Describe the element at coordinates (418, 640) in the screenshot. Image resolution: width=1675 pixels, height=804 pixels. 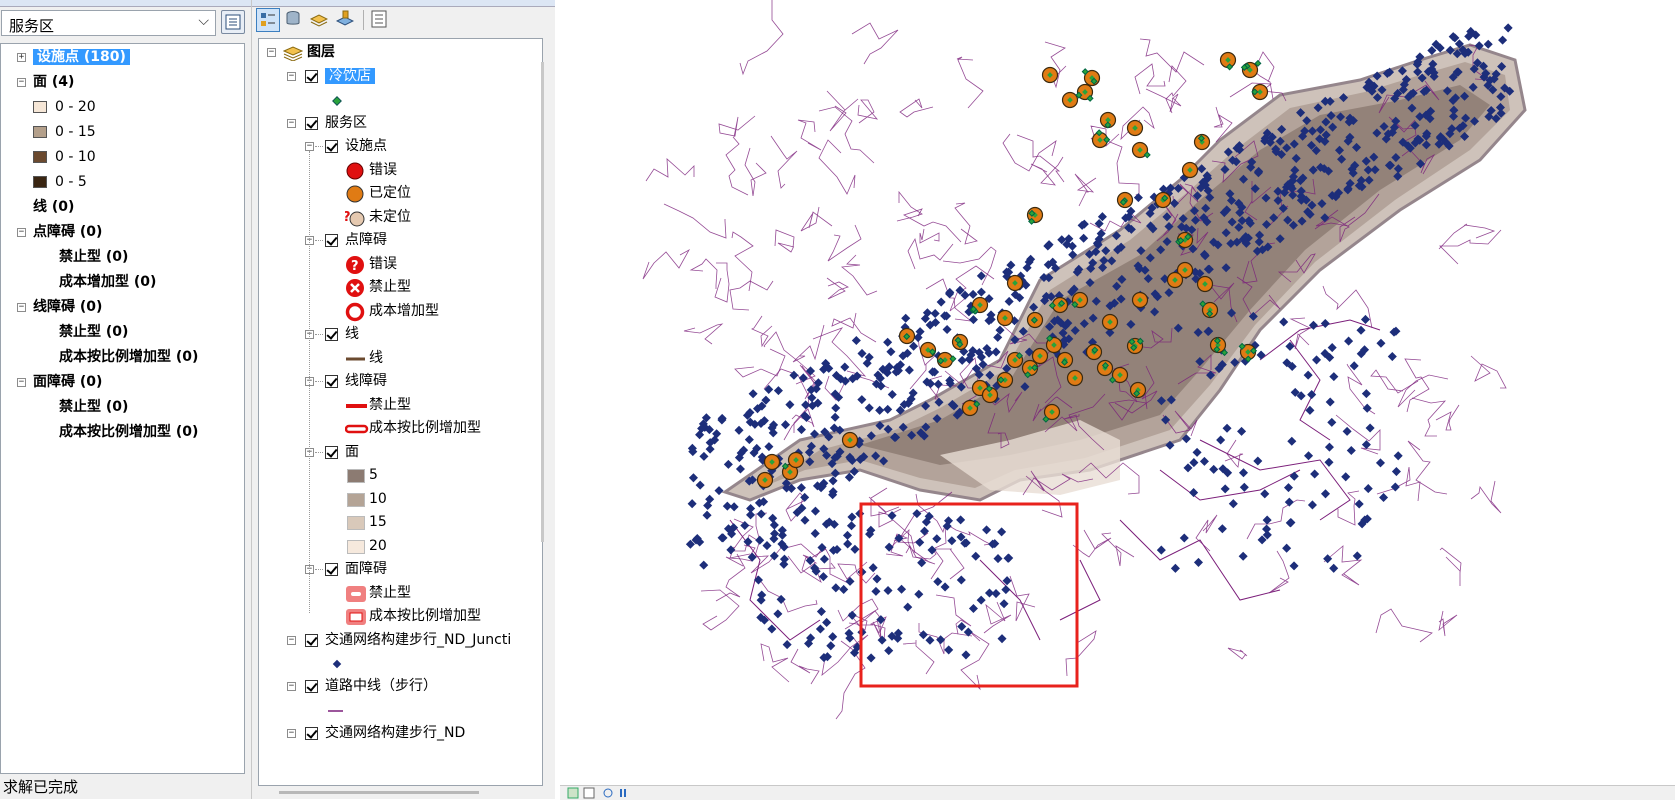
I see `toc-layer-item: 交通网络构建步行_ND_Juncti` at that location.